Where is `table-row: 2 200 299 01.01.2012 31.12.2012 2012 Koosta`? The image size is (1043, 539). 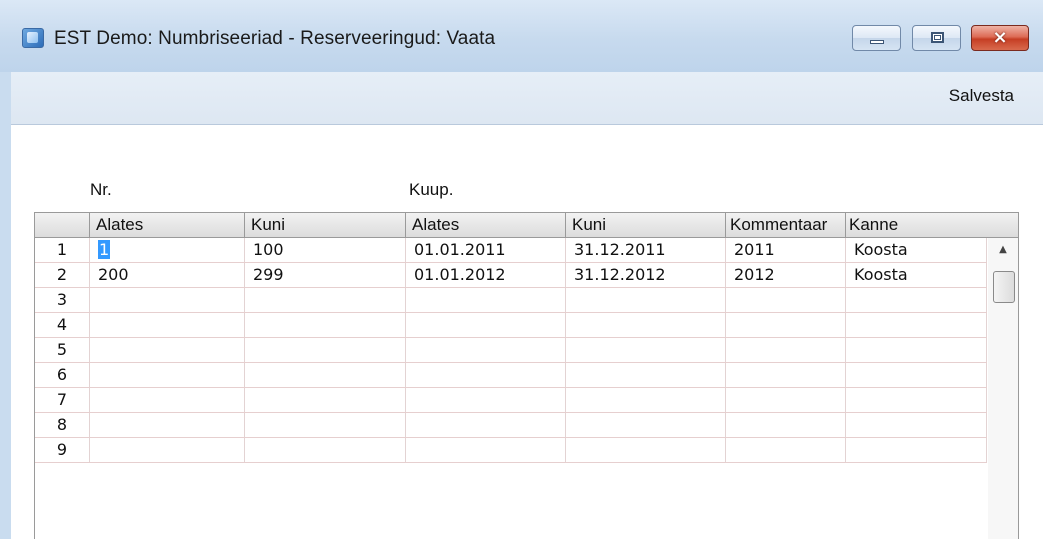
table-row: 2 200 299 01.01.2012 31.12.2012 2012 Koosta is located at coordinates (511, 275).